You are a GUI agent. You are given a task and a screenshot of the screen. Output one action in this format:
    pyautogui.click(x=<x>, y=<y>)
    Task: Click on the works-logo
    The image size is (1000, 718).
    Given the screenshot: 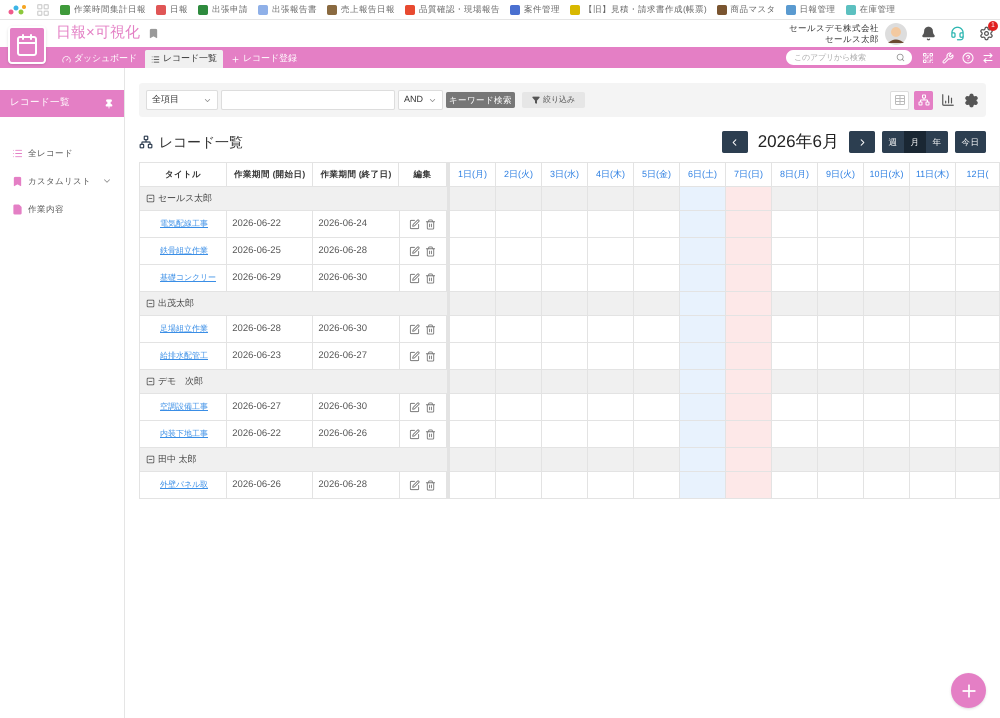 What is the action you would take?
    pyautogui.click(x=17, y=10)
    